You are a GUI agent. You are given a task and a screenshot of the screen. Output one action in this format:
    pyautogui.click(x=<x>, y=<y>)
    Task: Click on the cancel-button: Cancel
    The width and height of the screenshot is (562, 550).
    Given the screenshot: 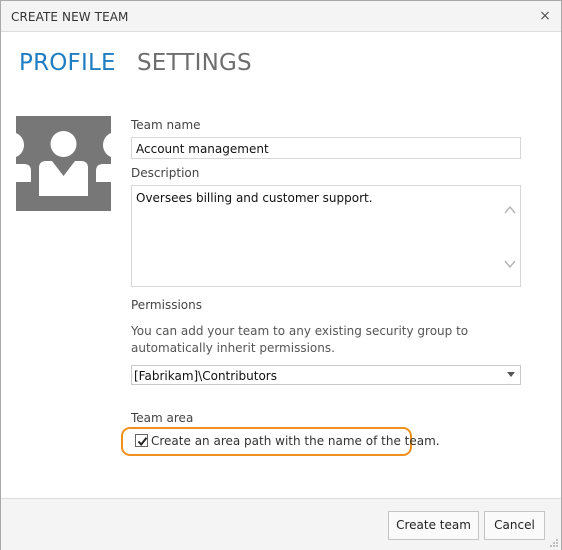 What is the action you would take?
    pyautogui.click(x=514, y=525)
    